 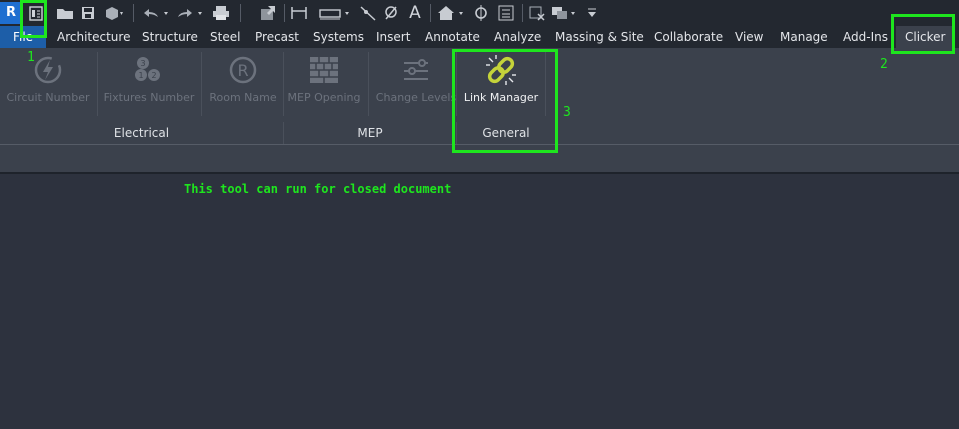 What do you see at coordinates (565, 13) in the screenshot?
I see `switch-windows-icon` at bounding box center [565, 13].